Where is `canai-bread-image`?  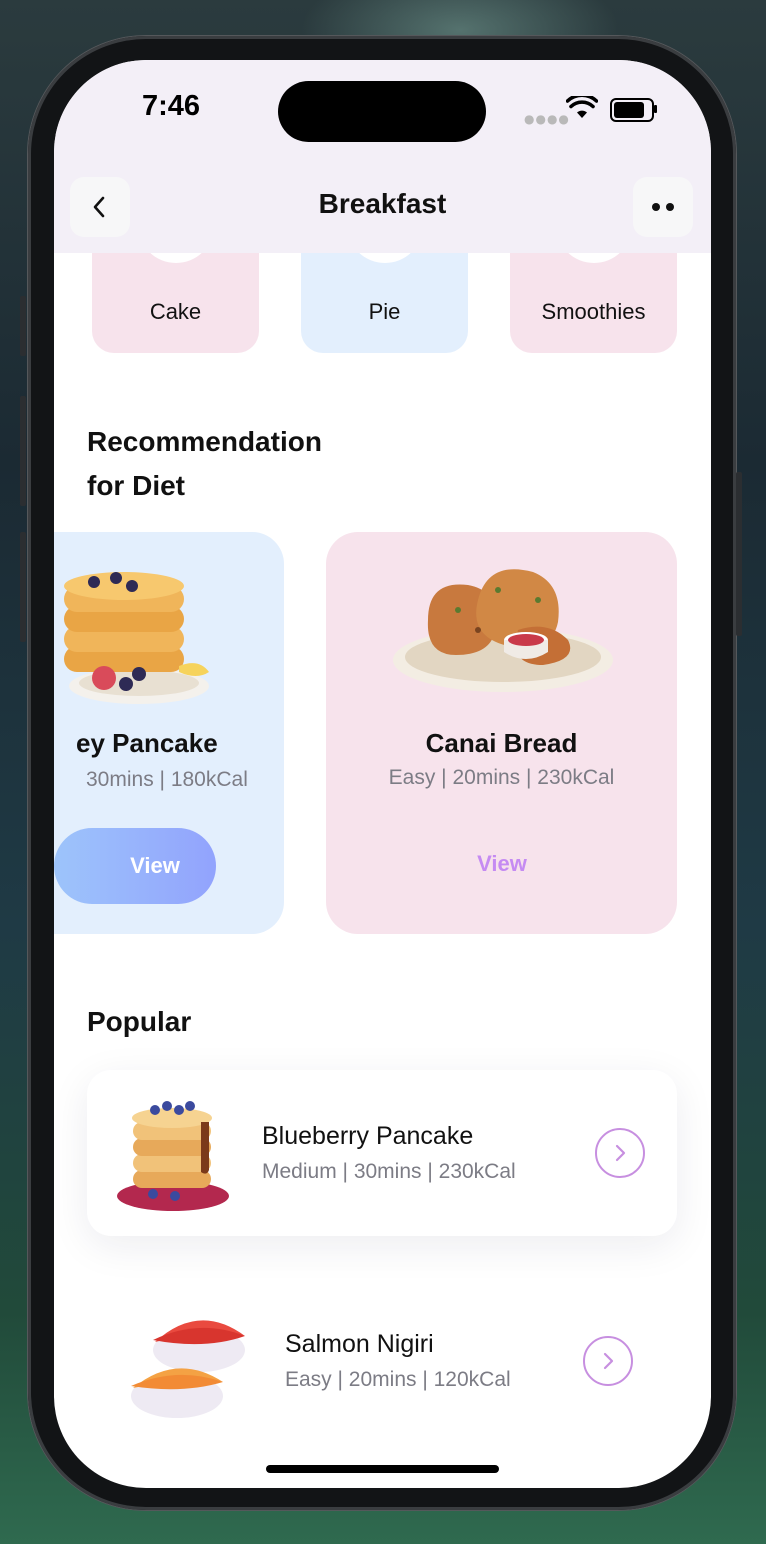 canai-bread-image is located at coordinates (503, 630).